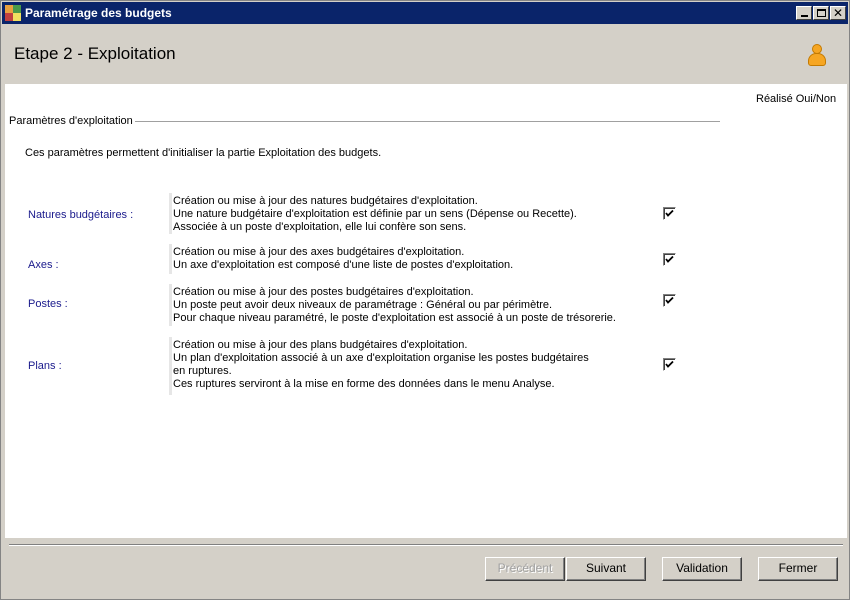 The height and width of the screenshot is (600, 850). What do you see at coordinates (72, 121) in the screenshot?
I see `group-label: Paramètres d'exploitation` at bounding box center [72, 121].